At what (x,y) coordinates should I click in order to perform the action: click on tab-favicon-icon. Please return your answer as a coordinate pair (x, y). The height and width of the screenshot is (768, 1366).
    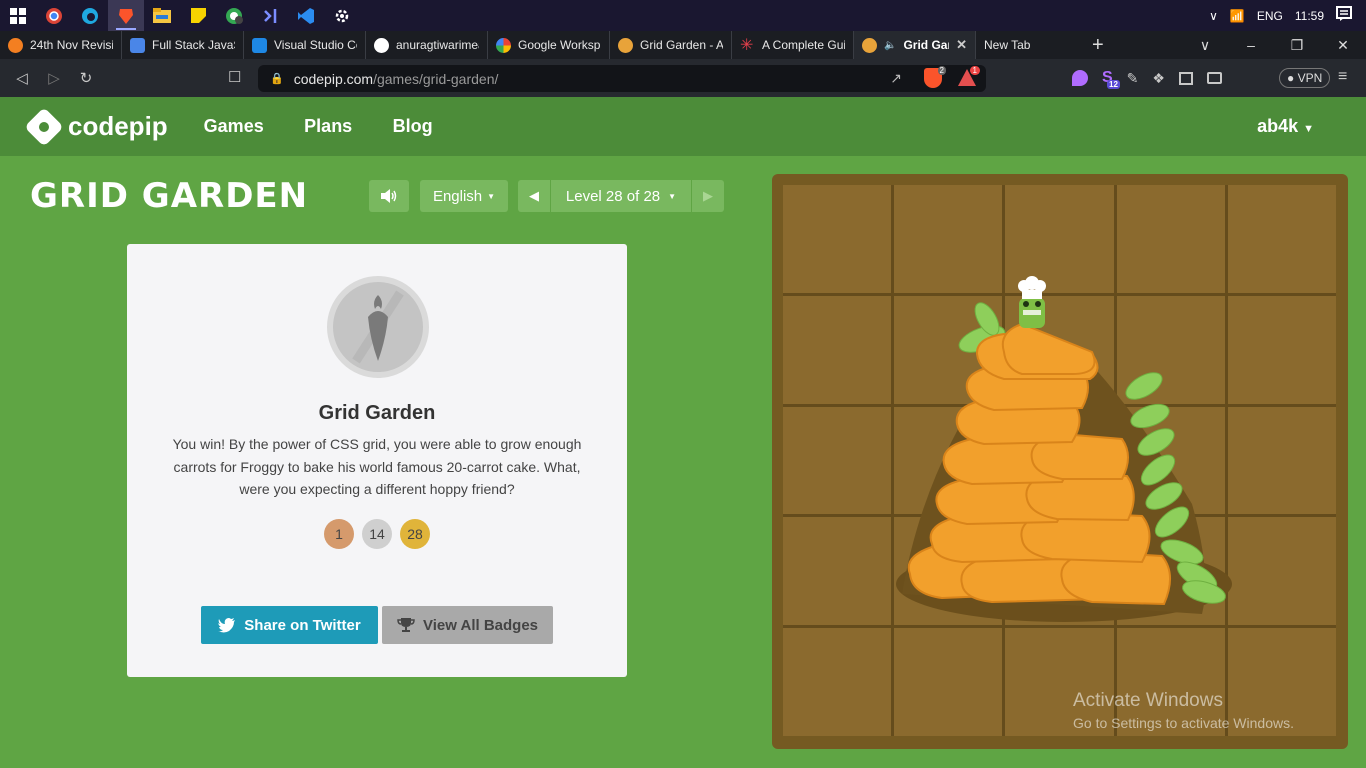
    Looking at the image, I should click on (15, 45).